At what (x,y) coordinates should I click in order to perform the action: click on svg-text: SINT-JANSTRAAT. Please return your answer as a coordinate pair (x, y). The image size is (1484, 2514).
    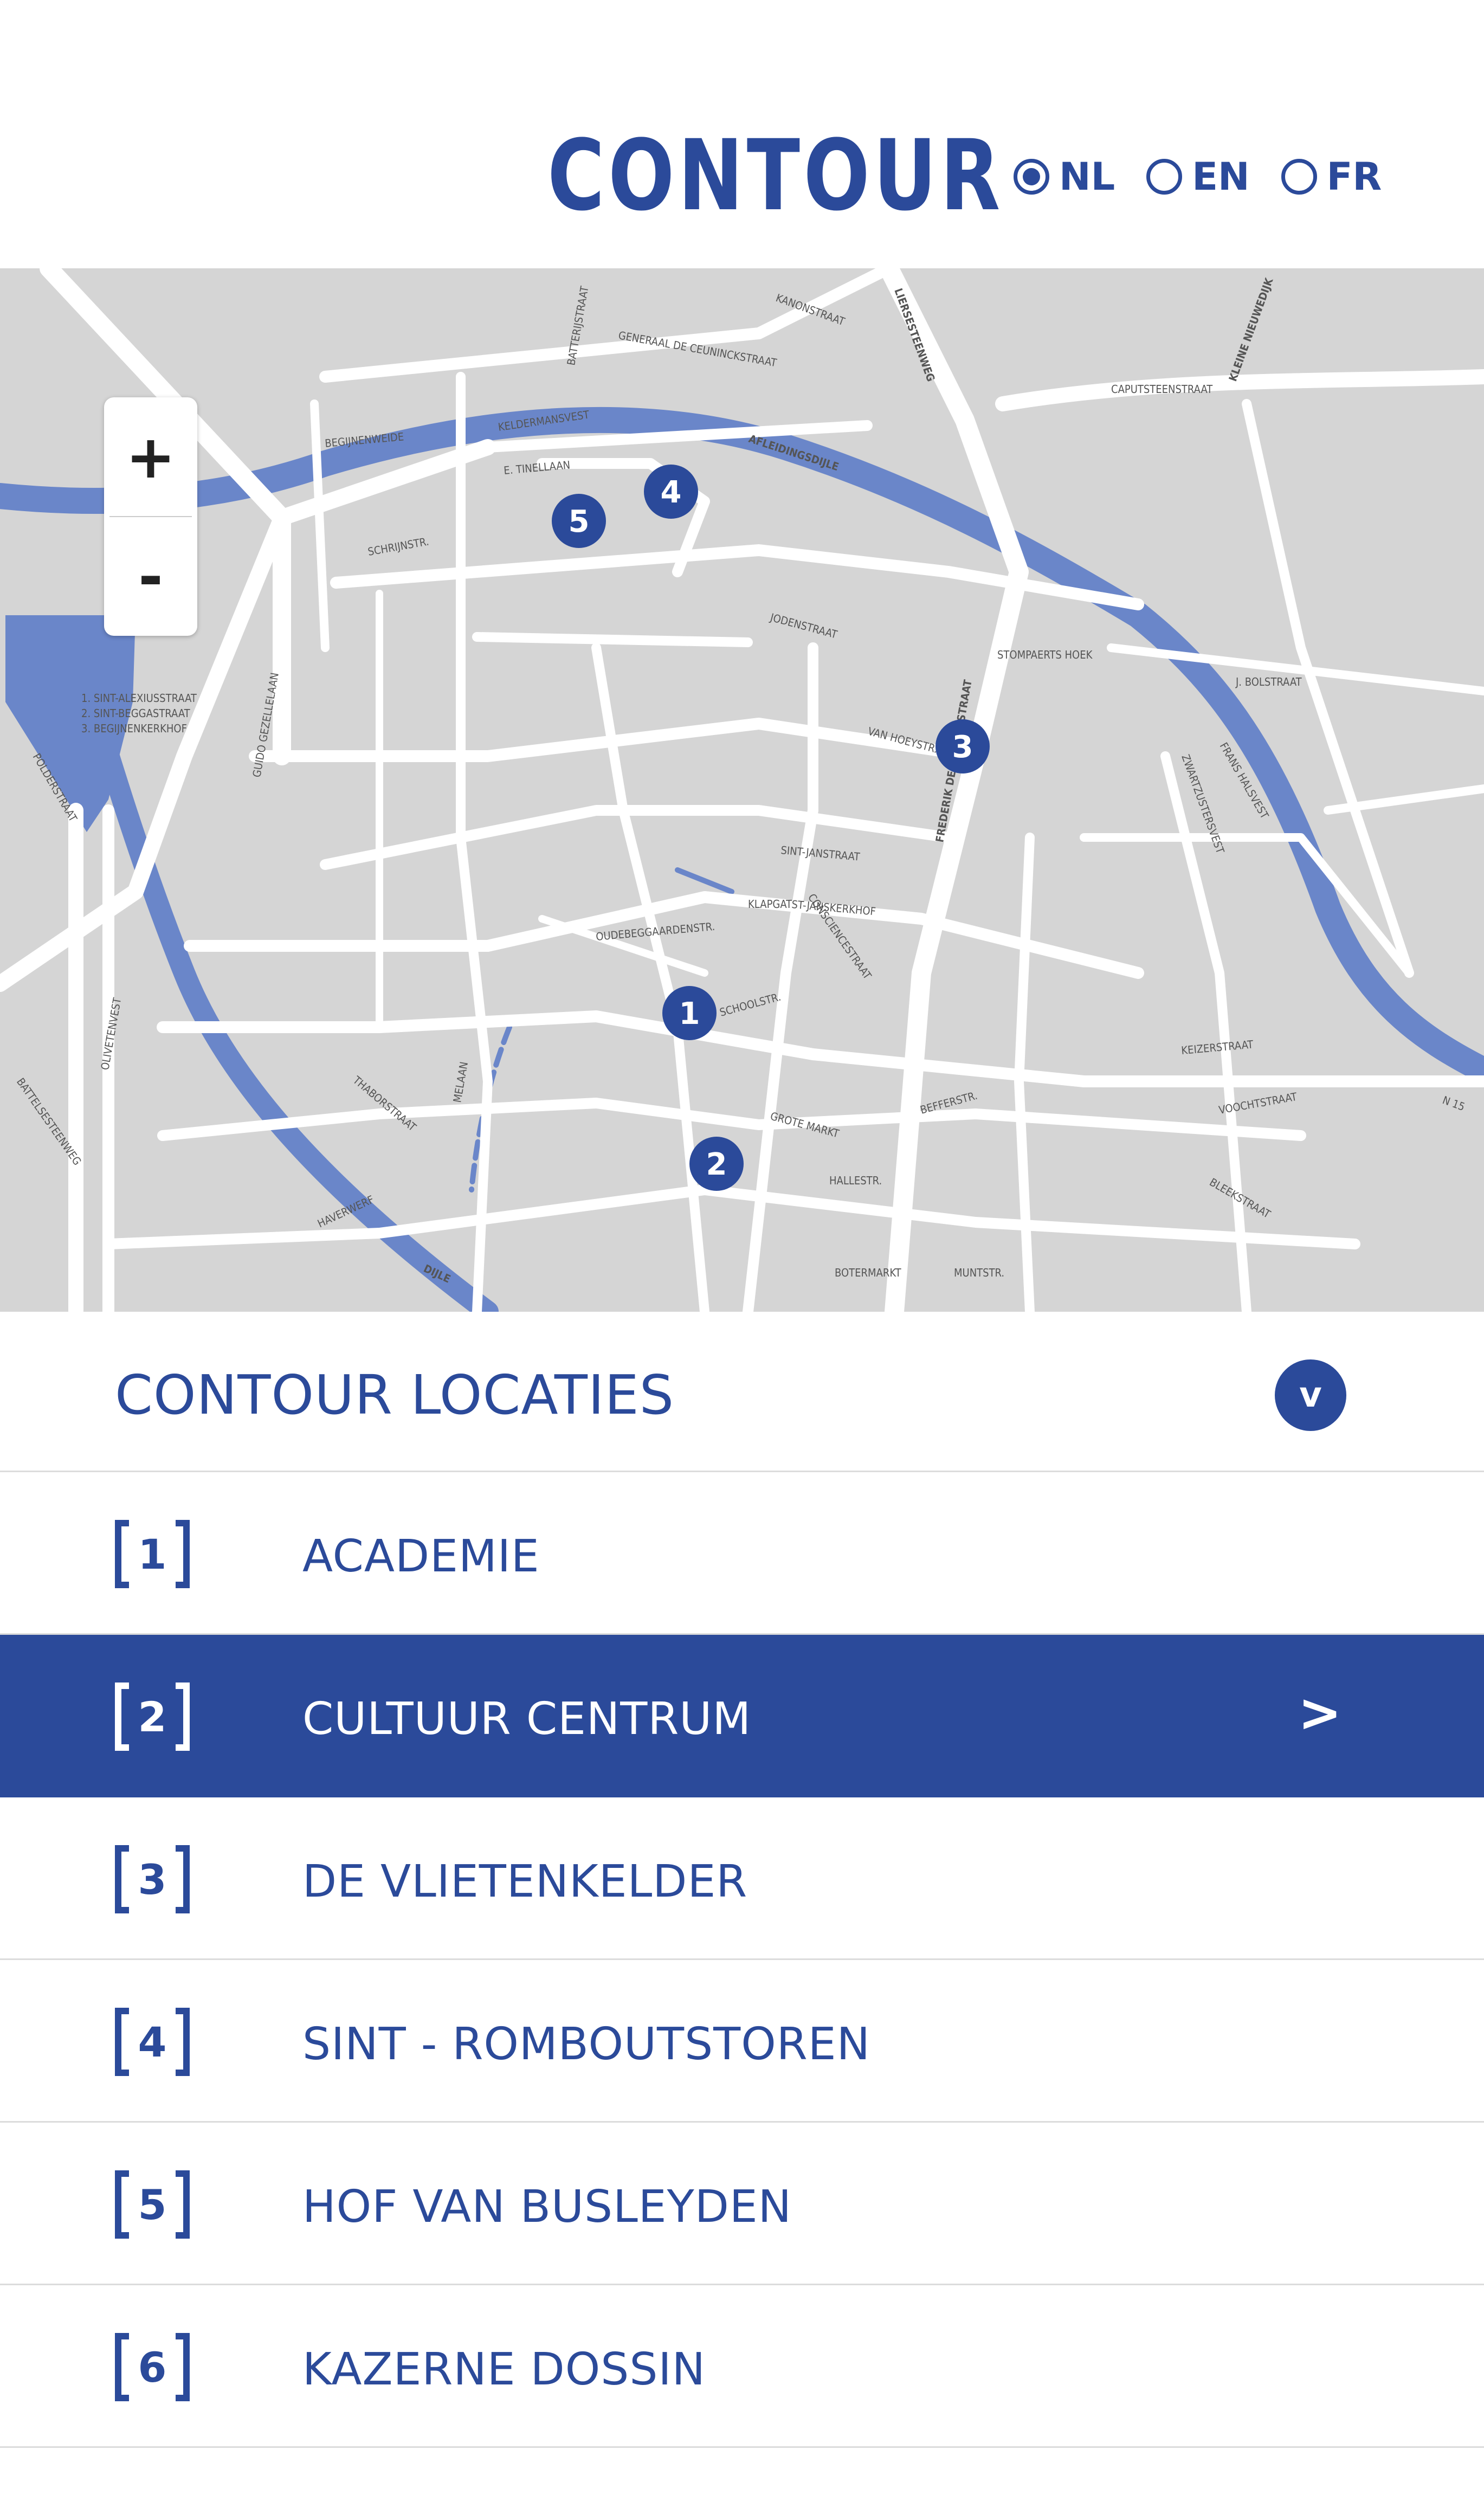
    Looking at the image, I should click on (820, 853).